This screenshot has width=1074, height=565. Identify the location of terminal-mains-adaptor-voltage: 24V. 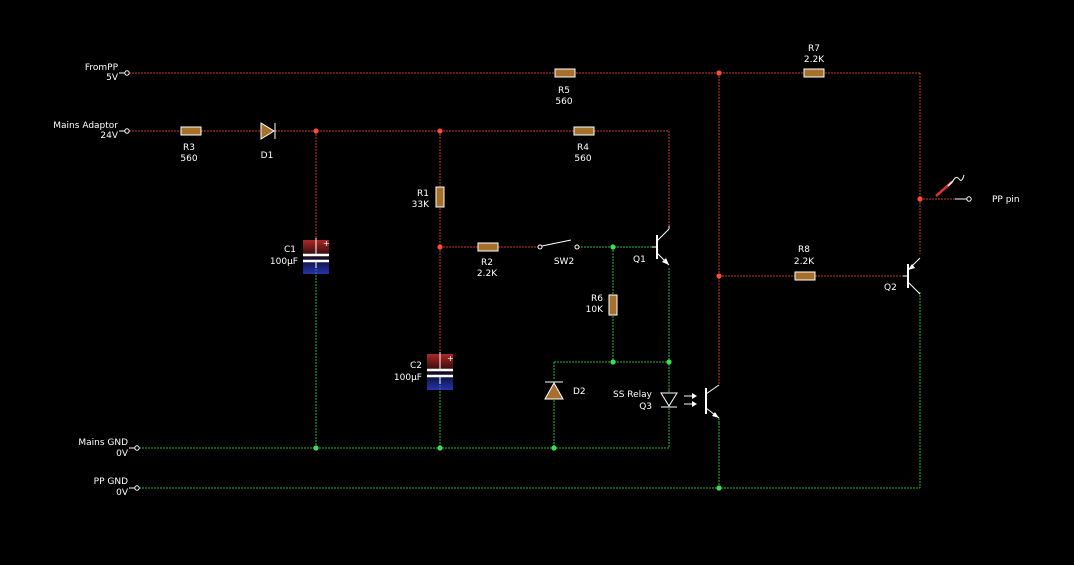
(109, 136).